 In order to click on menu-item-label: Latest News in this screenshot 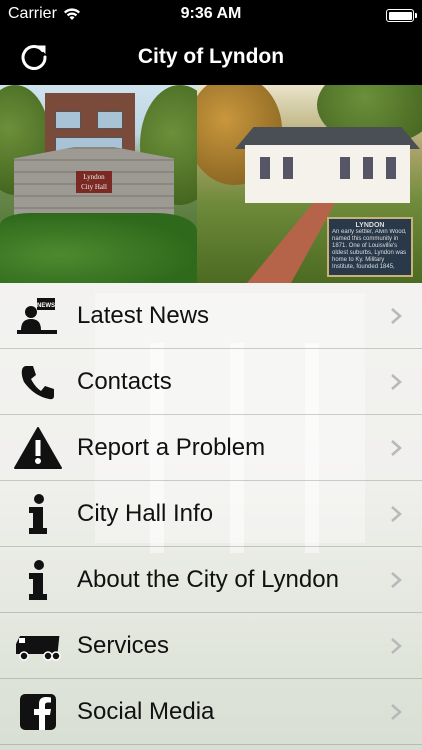, I will do `click(143, 315)`.